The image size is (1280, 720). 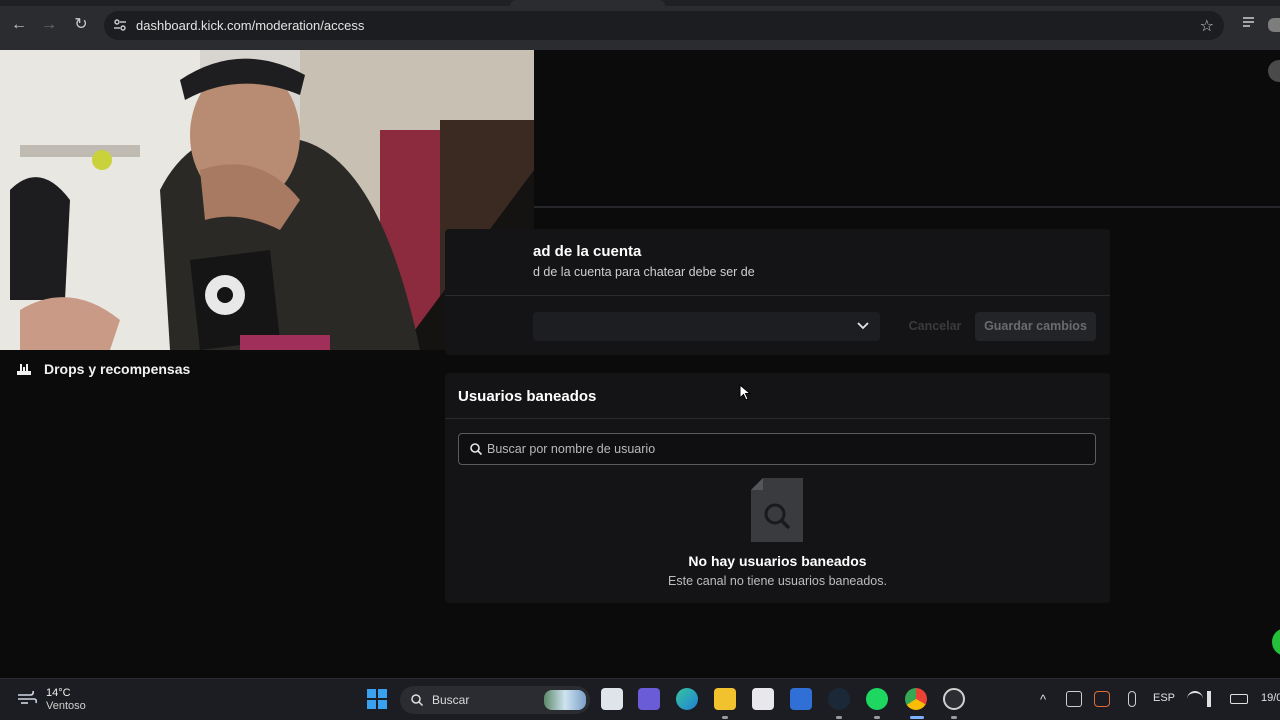 What do you see at coordinates (907, 207) in the screenshot?
I see `header-divider` at bounding box center [907, 207].